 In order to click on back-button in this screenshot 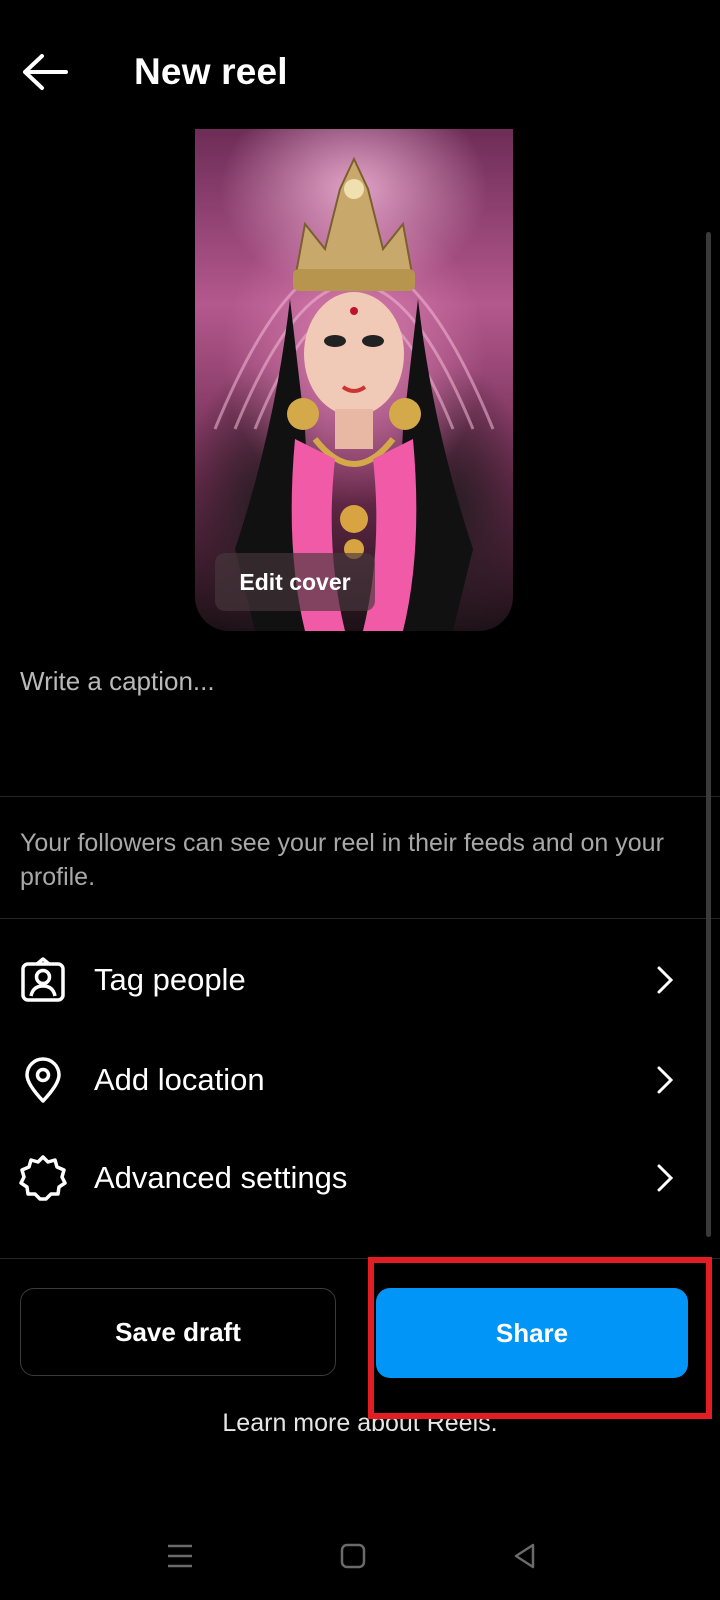, I will do `click(44, 72)`.